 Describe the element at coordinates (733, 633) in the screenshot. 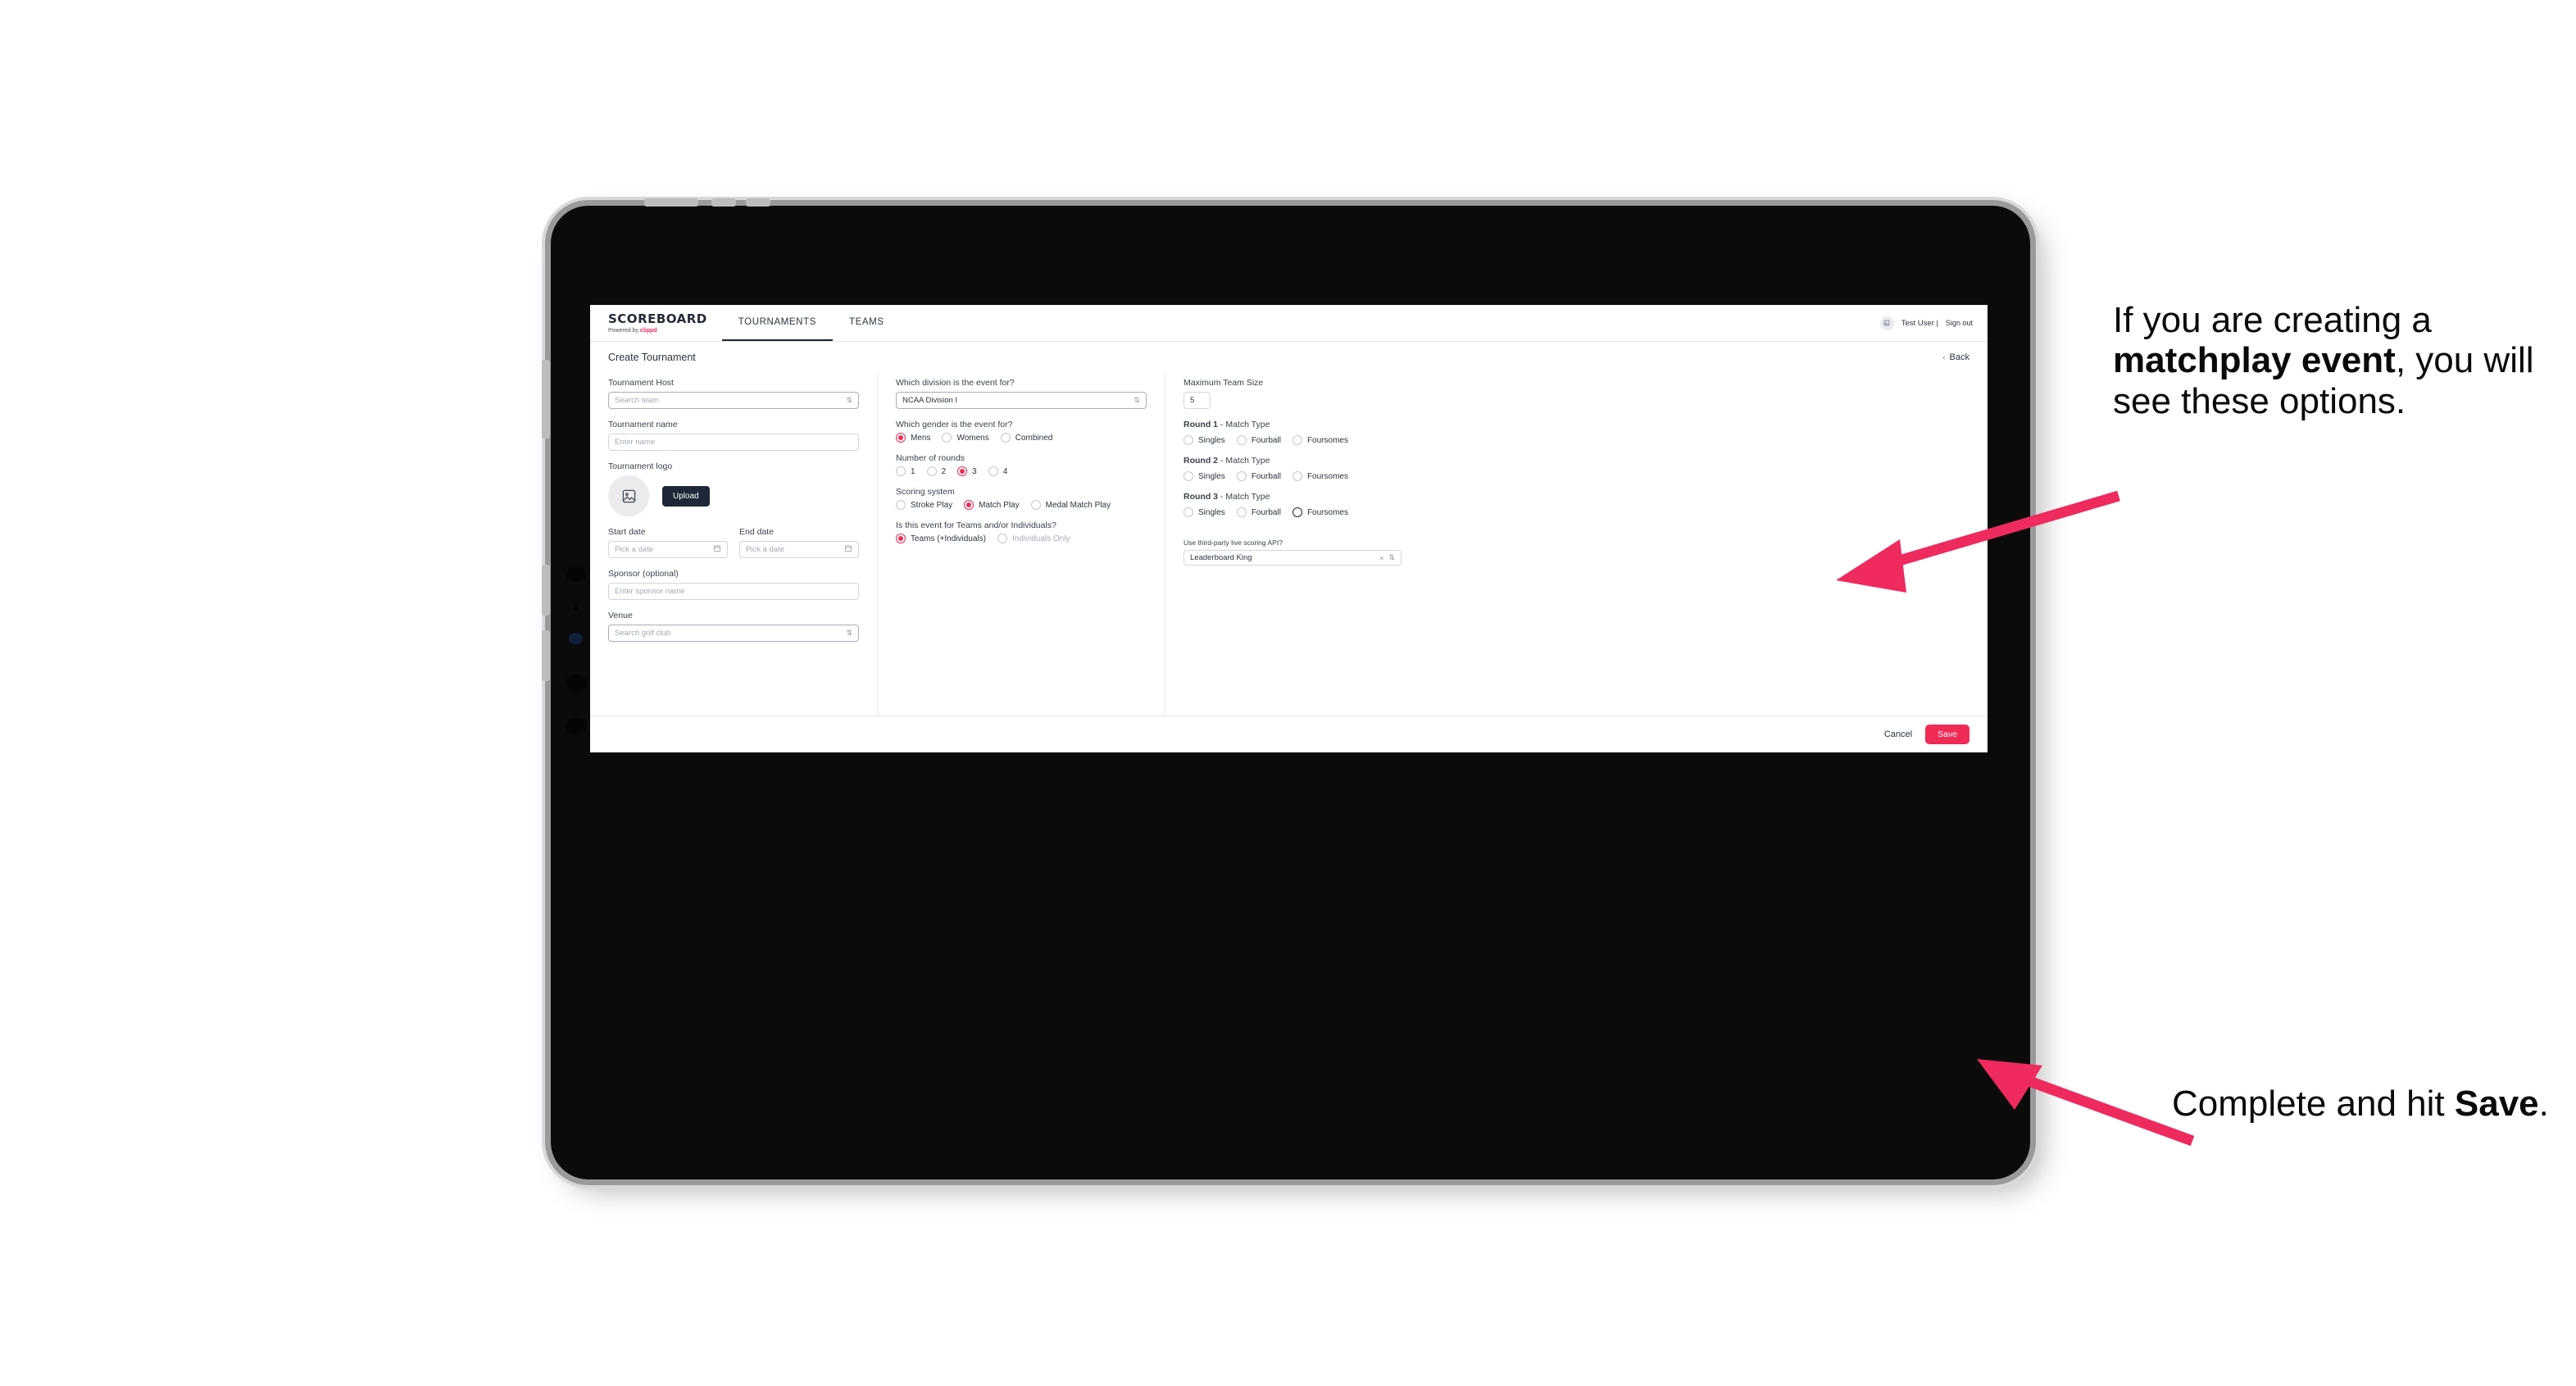

I see `input-venue: Search golf club ⇅` at that location.